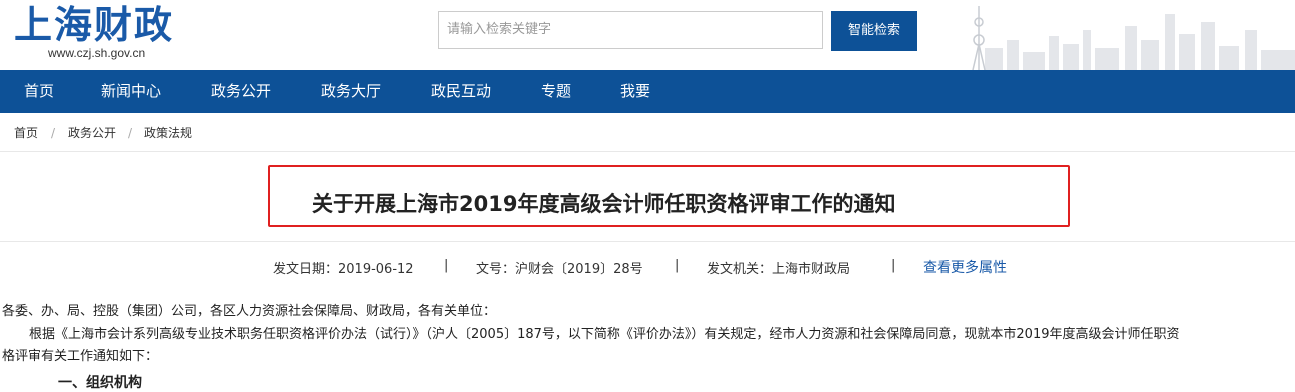 The image size is (1295, 392). I want to click on search-input: 请输入检索关键字, so click(630, 30).